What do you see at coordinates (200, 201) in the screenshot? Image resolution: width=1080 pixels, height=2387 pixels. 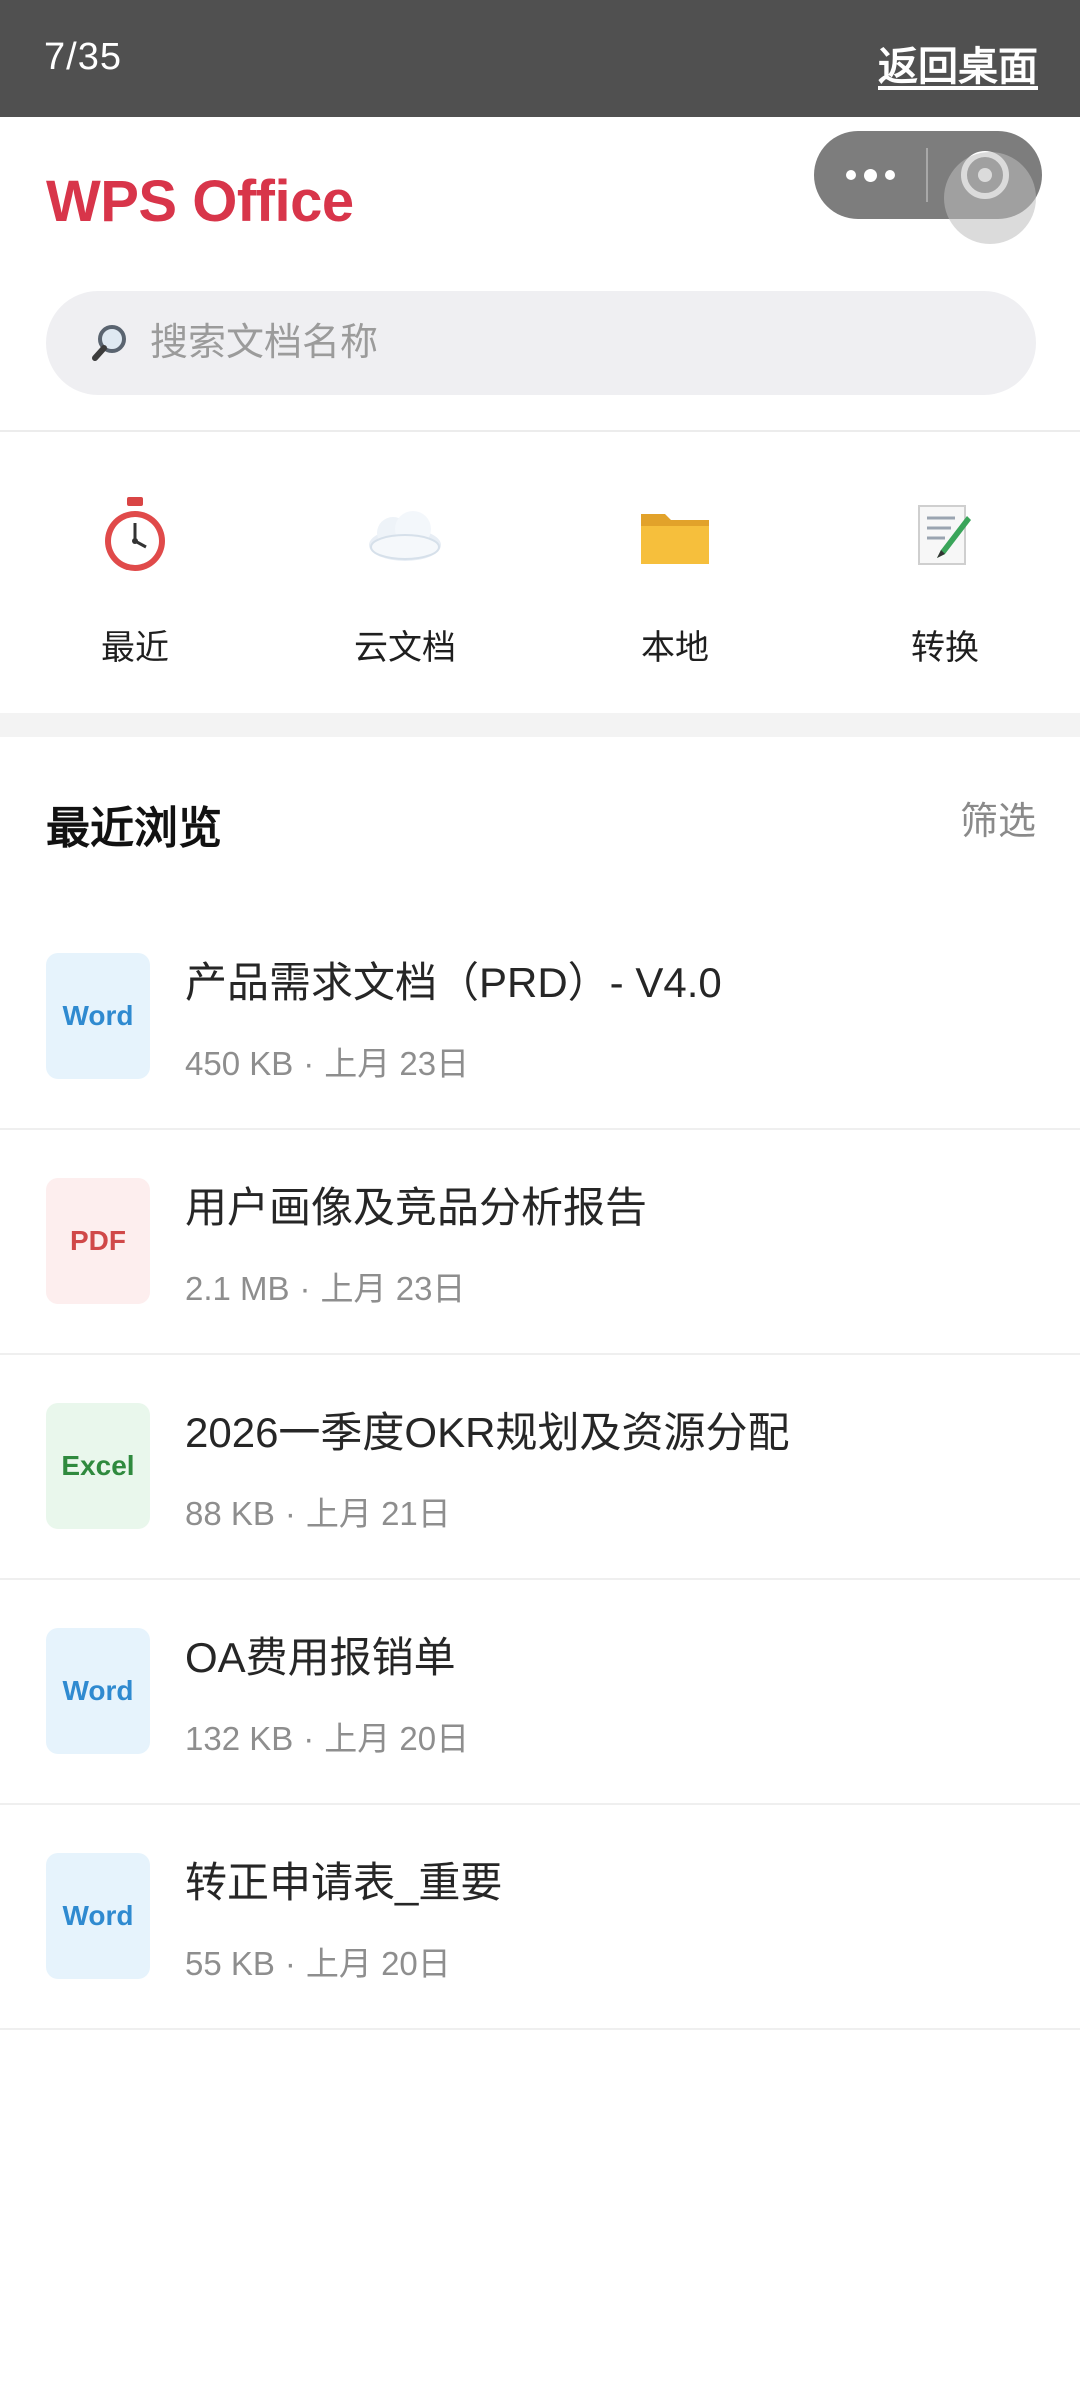 I see `app-title: WPS Office` at bounding box center [200, 201].